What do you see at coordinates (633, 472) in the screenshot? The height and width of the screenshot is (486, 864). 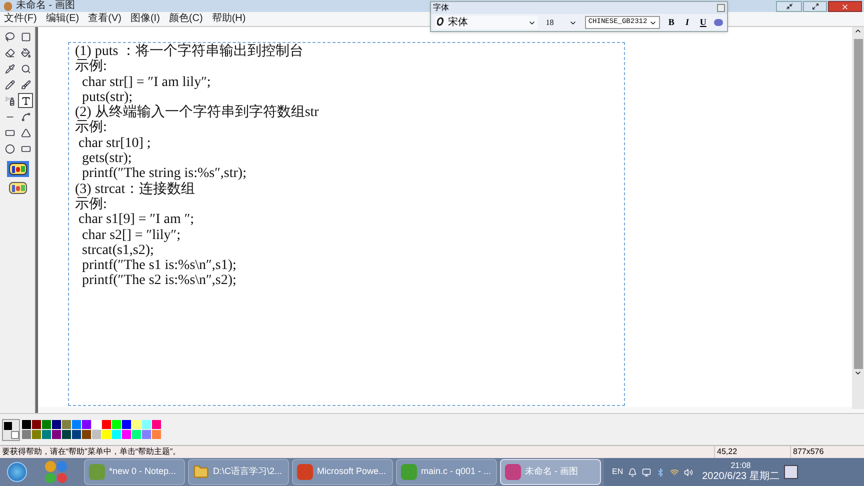 I see `bell-icon` at bounding box center [633, 472].